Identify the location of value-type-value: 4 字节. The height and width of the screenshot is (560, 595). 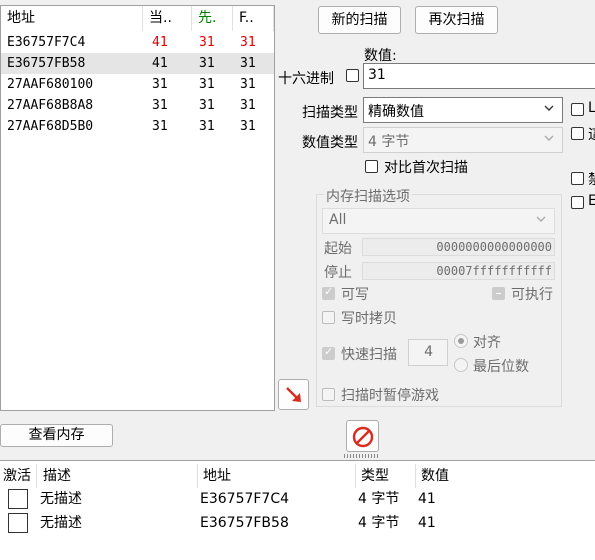
(389, 142).